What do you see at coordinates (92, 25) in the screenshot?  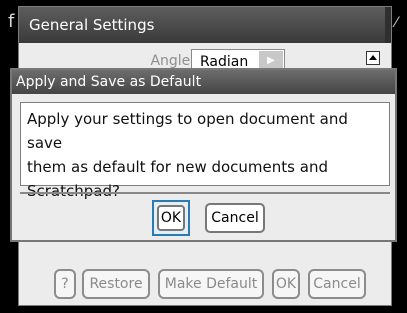 I see `general-settings-title: General Settings` at bounding box center [92, 25].